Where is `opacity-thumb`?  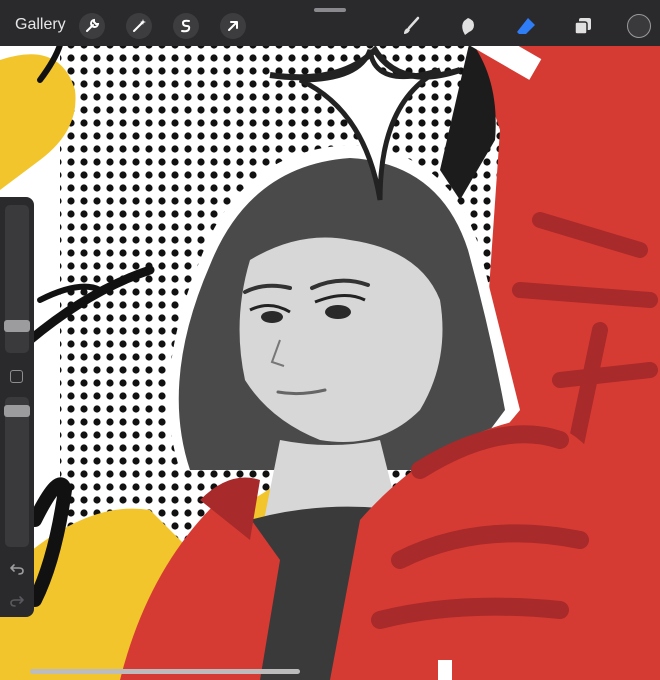
opacity-thumb is located at coordinates (17, 411).